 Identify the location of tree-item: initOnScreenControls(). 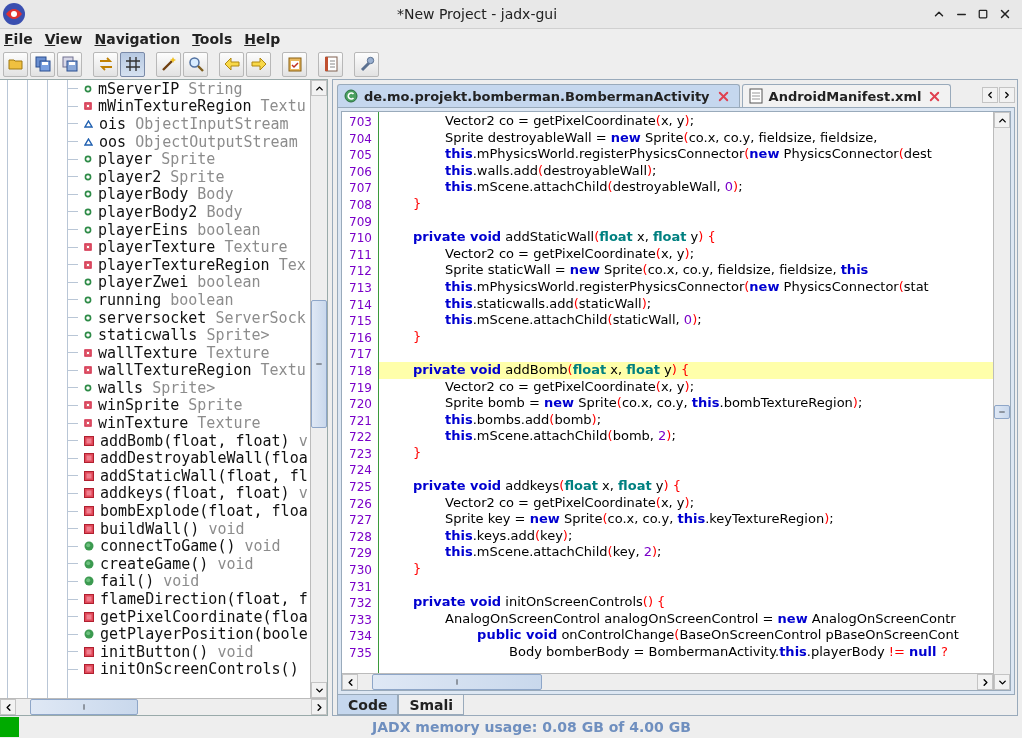
(199, 669).